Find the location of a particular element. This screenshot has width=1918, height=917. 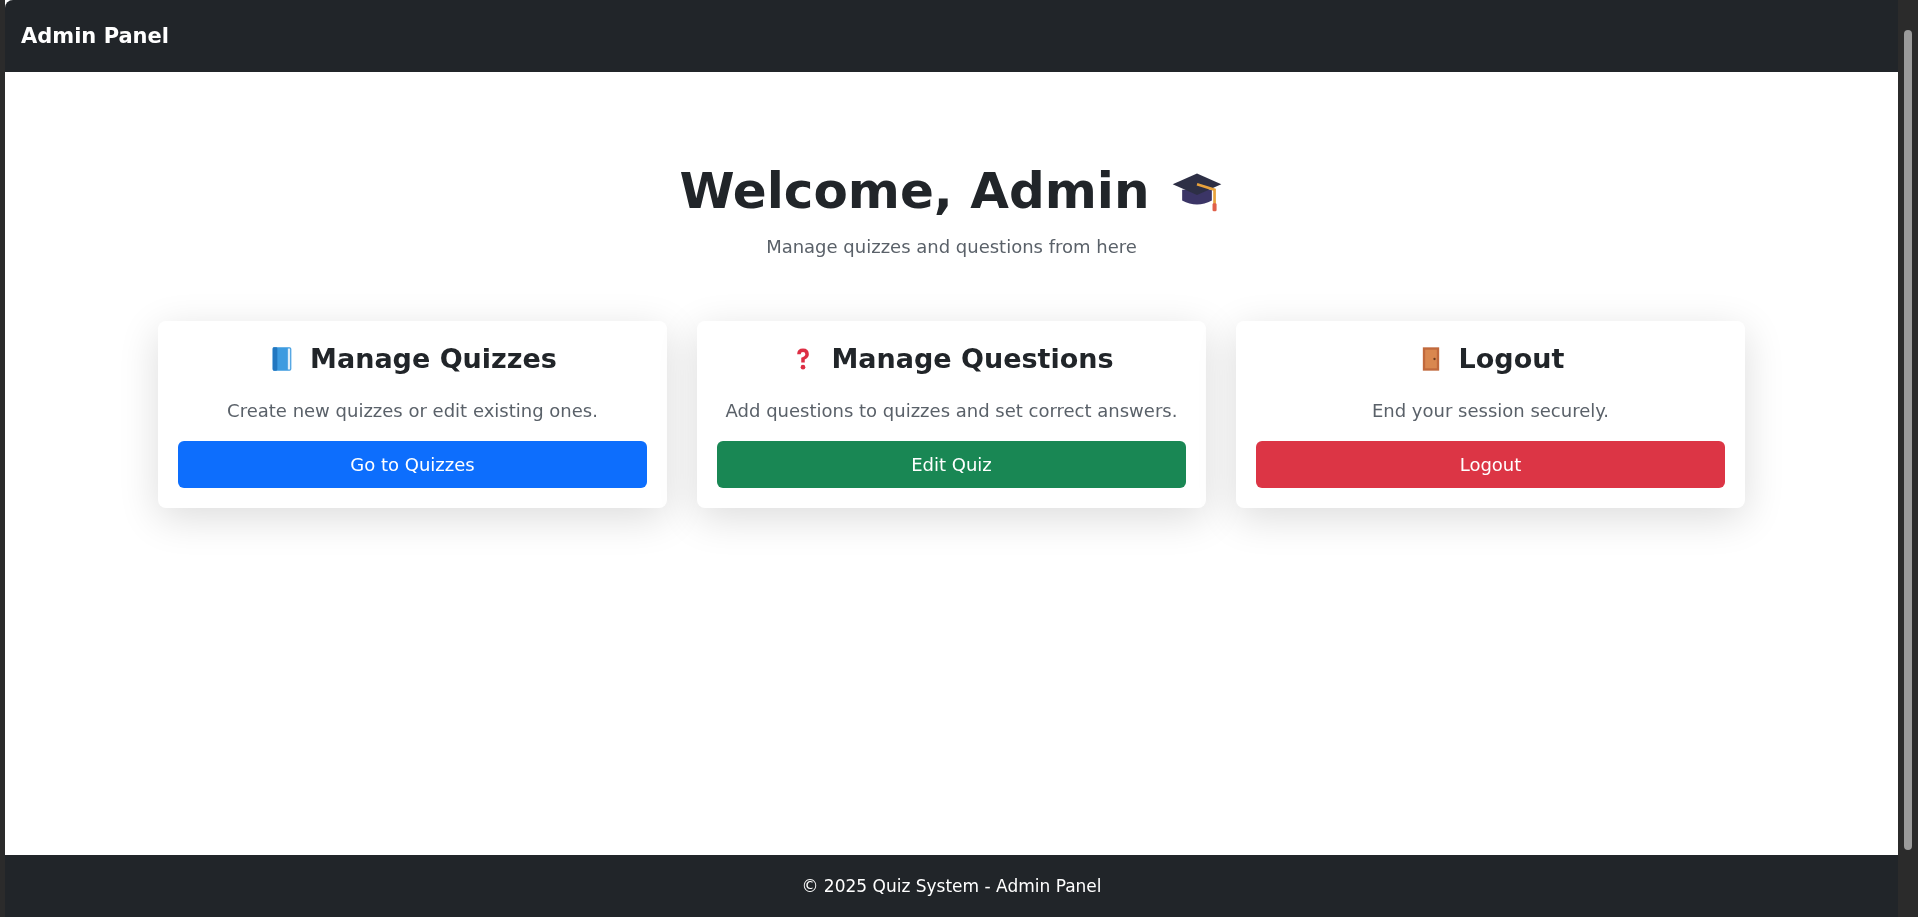

card-title: Logout is located at coordinates (1511, 358).